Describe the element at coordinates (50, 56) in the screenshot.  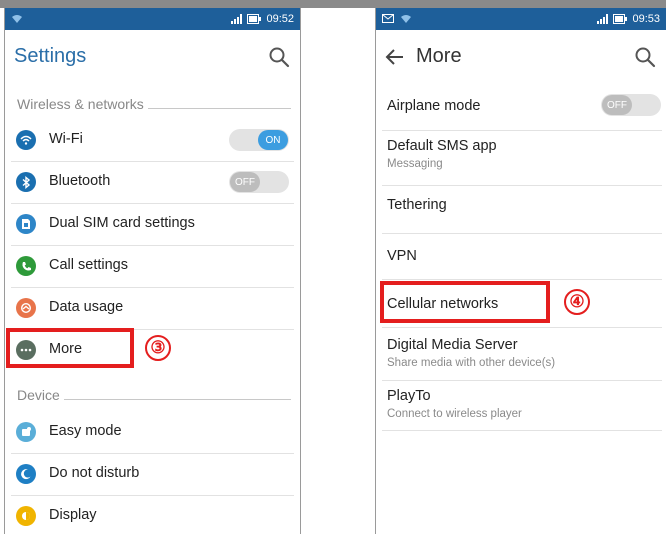
I see `page-title: Settings` at that location.